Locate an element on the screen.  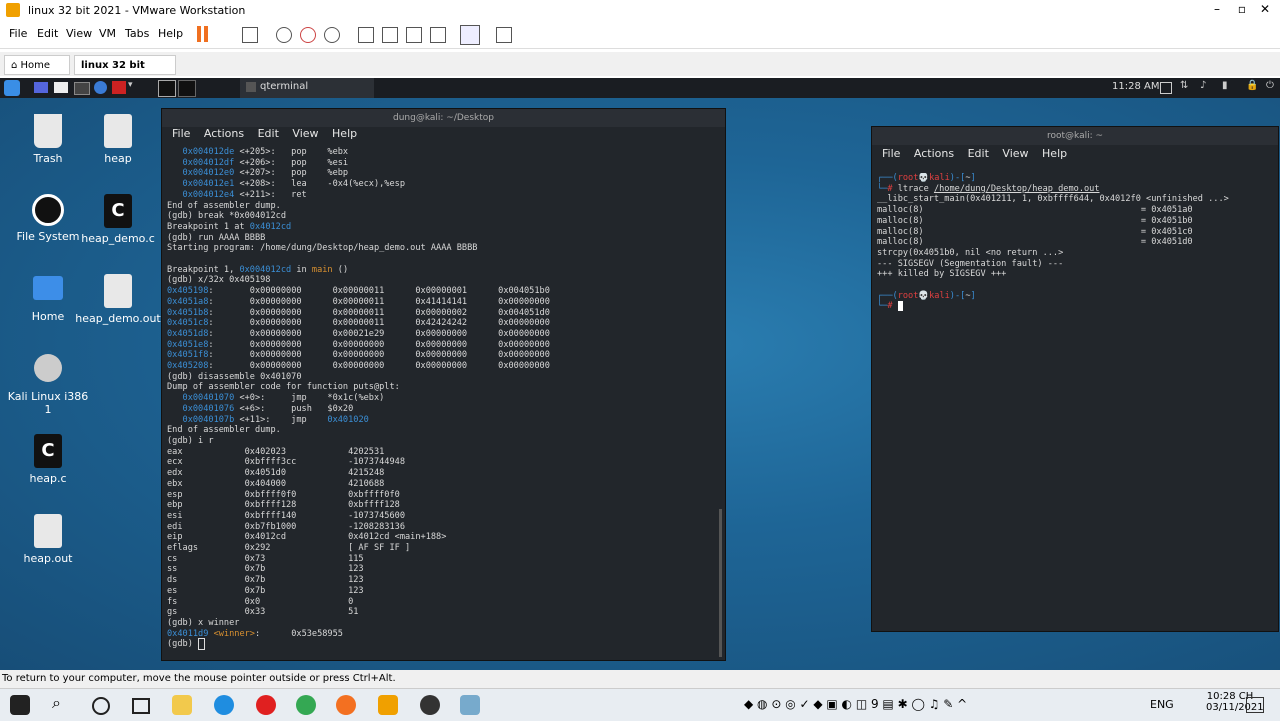
display-icon is located at coordinates (1166, 88).